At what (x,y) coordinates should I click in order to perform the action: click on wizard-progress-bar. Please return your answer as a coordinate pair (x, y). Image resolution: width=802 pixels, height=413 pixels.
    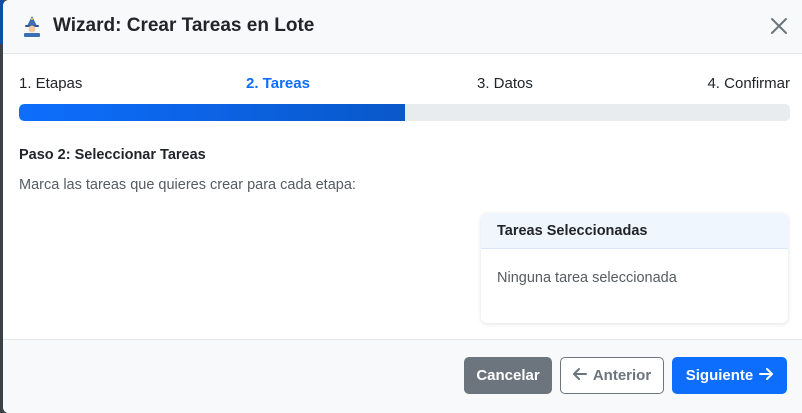
    Looking at the image, I should click on (404, 112).